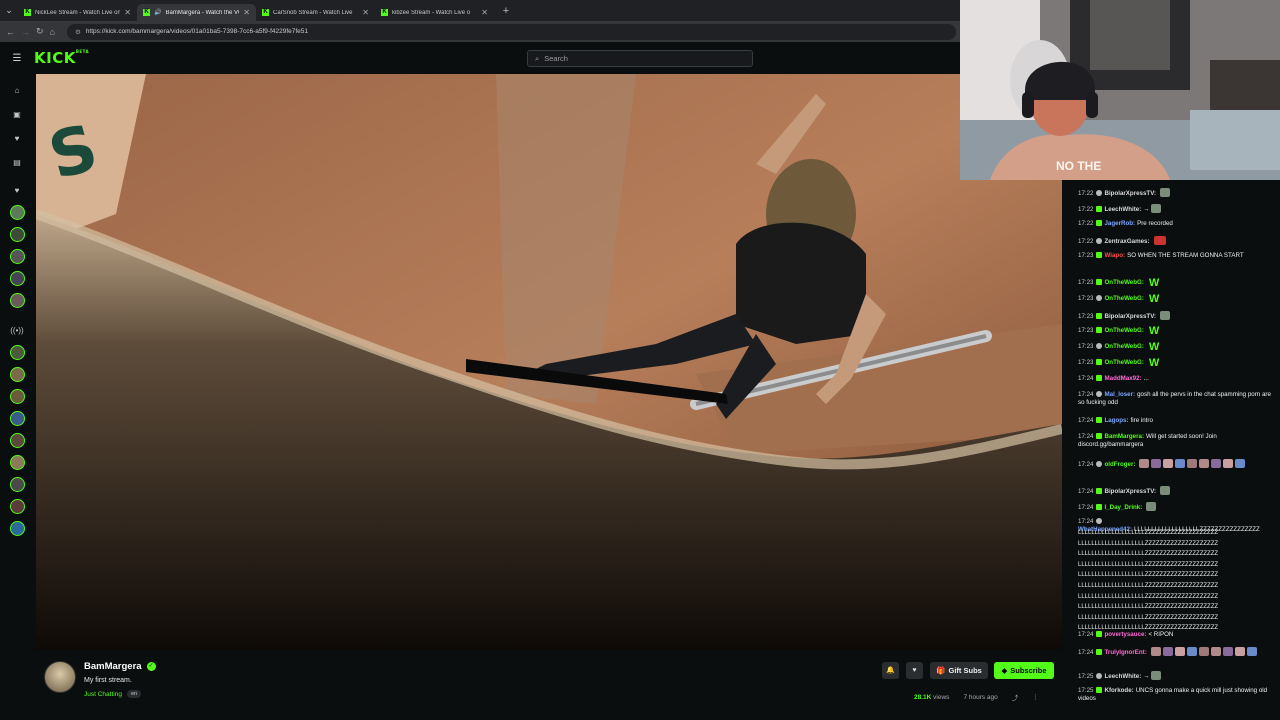 This screenshot has width=1280, height=720. Describe the element at coordinates (1176, 241) in the screenshot. I see `chat-message: 17:22 ZentraxGames:` at that location.